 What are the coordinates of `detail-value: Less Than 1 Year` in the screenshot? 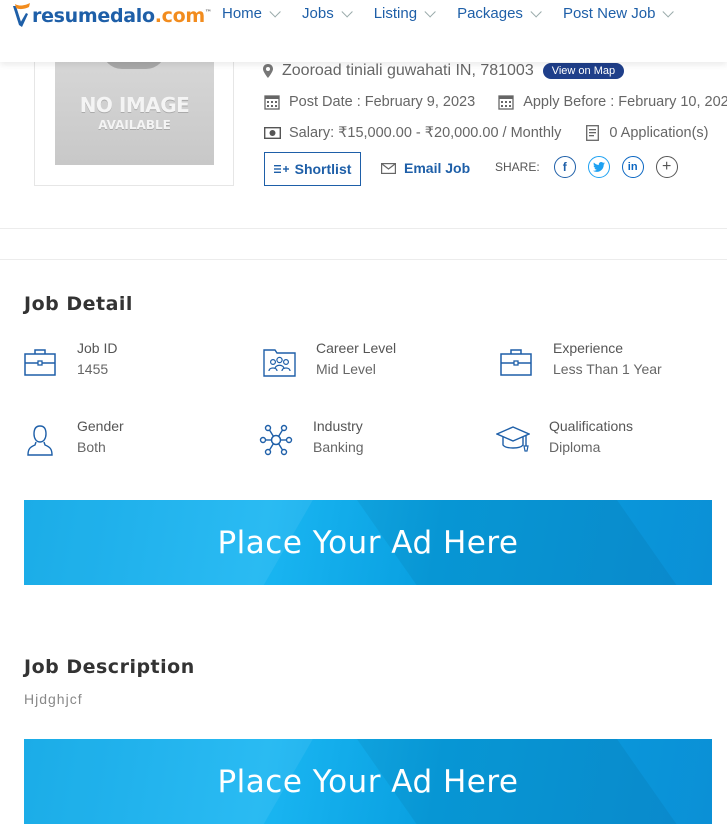 It's located at (607, 369).